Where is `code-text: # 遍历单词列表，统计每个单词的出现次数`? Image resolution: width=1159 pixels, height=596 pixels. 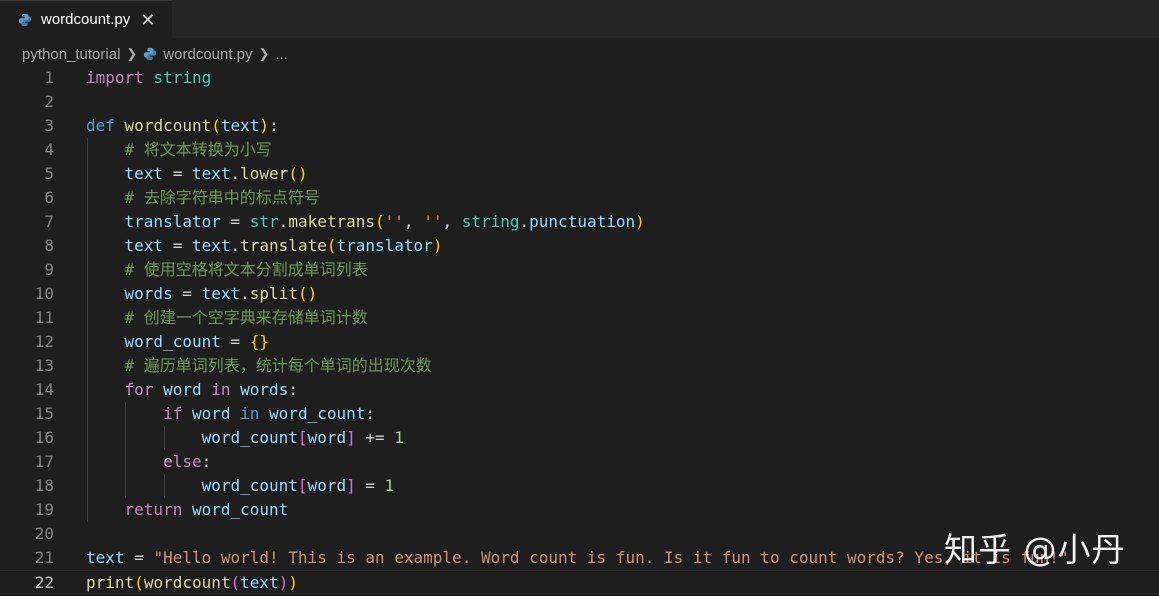 code-text: # 遍历单词列表，统计每个单词的出现次数 is located at coordinates (259, 366).